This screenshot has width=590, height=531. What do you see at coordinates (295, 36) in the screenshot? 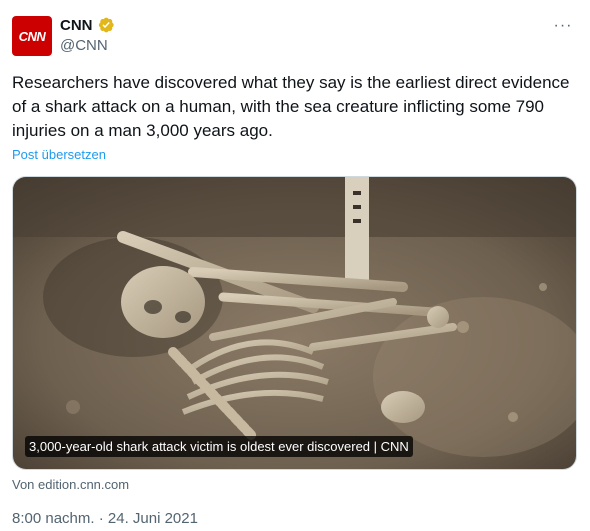
I see `tweet-header: CNN CNN @CNN ···` at bounding box center [295, 36].